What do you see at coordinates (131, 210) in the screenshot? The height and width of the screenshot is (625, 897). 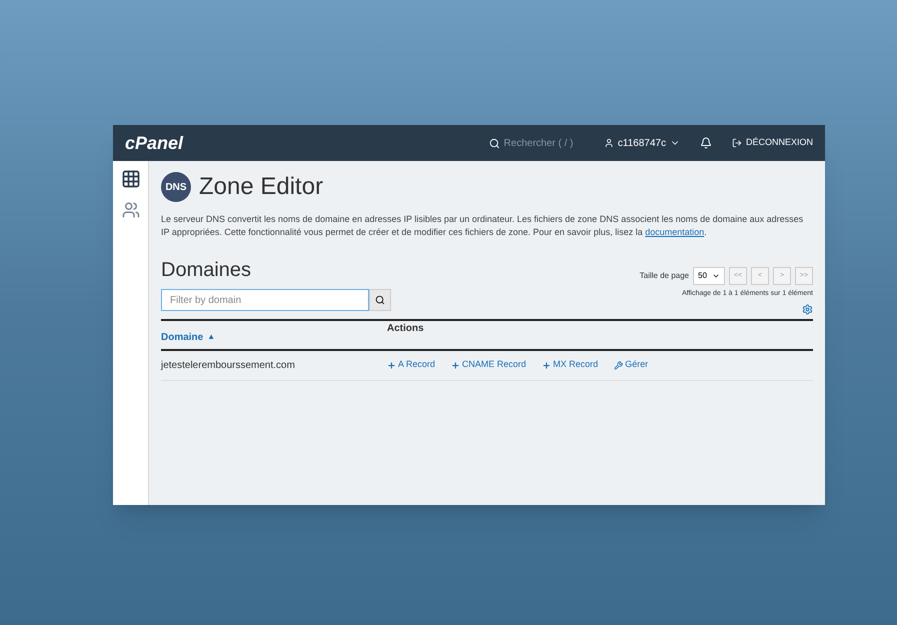 I see `users-icon` at bounding box center [131, 210].